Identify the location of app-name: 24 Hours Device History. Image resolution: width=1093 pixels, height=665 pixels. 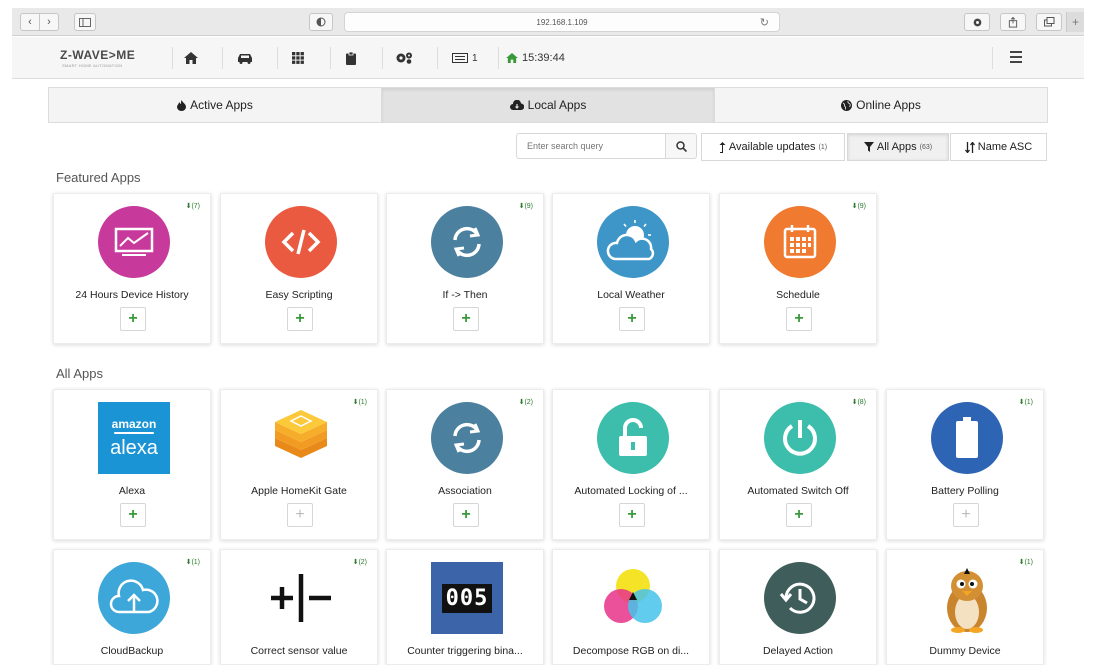
(132, 295).